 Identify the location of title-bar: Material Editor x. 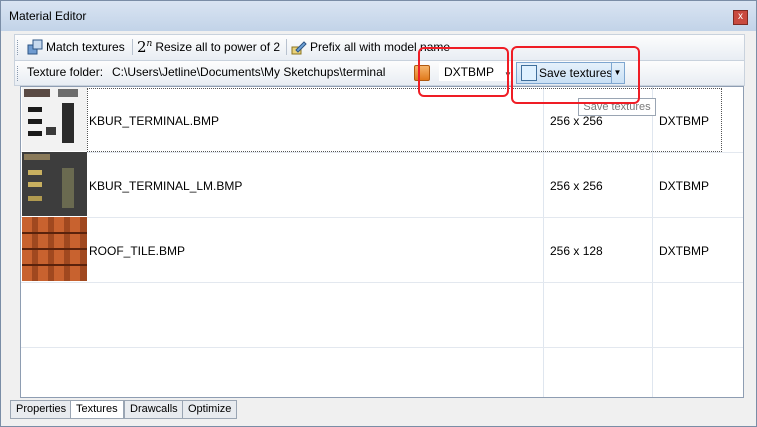
(378, 16).